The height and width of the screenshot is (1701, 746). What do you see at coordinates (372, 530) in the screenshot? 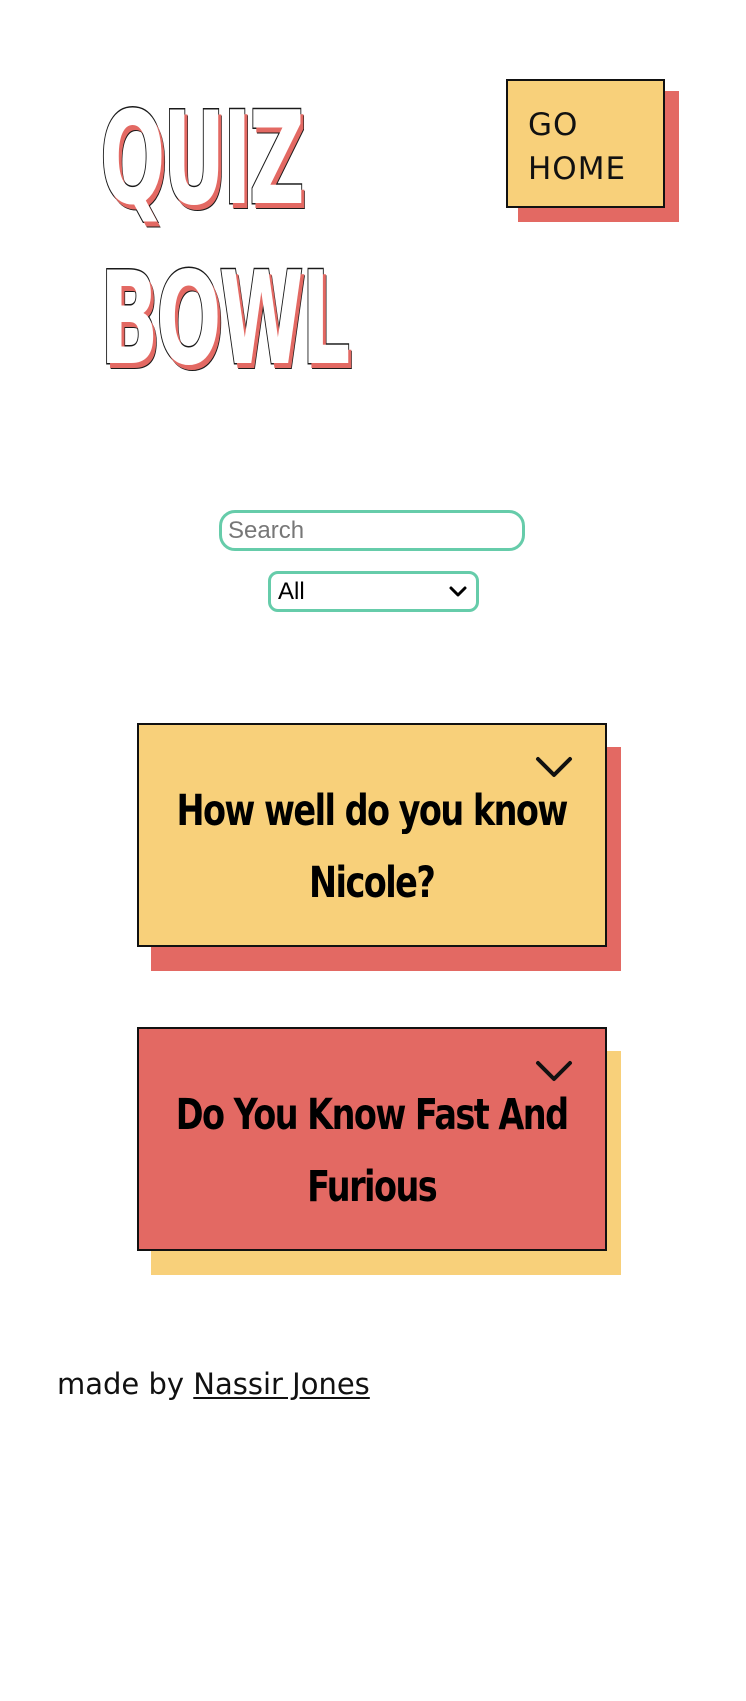
I see `search-input` at bounding box center [372, 530].